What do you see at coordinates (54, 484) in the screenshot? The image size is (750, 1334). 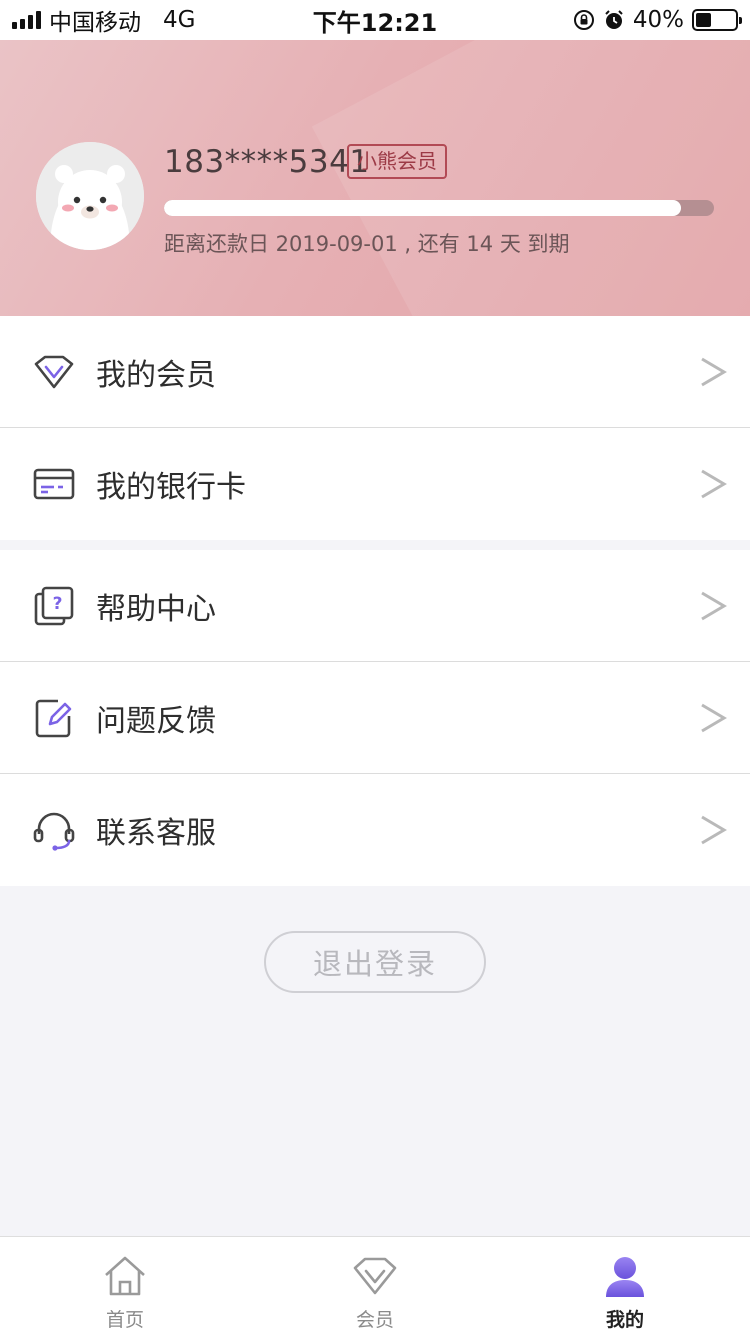 I see `bank-card-icon` at bounding box center [54, 484].